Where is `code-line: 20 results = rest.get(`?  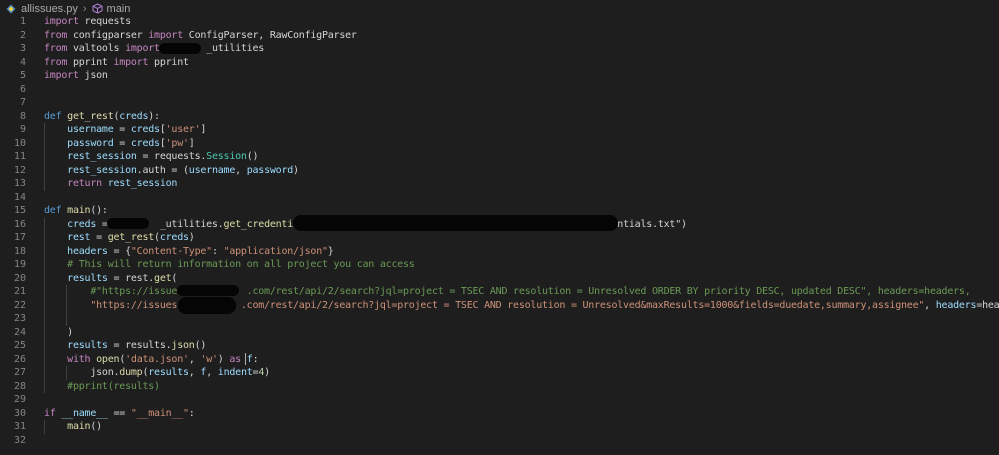 code-line: 20 results = rest.get( is located at coordinates (499, 279).